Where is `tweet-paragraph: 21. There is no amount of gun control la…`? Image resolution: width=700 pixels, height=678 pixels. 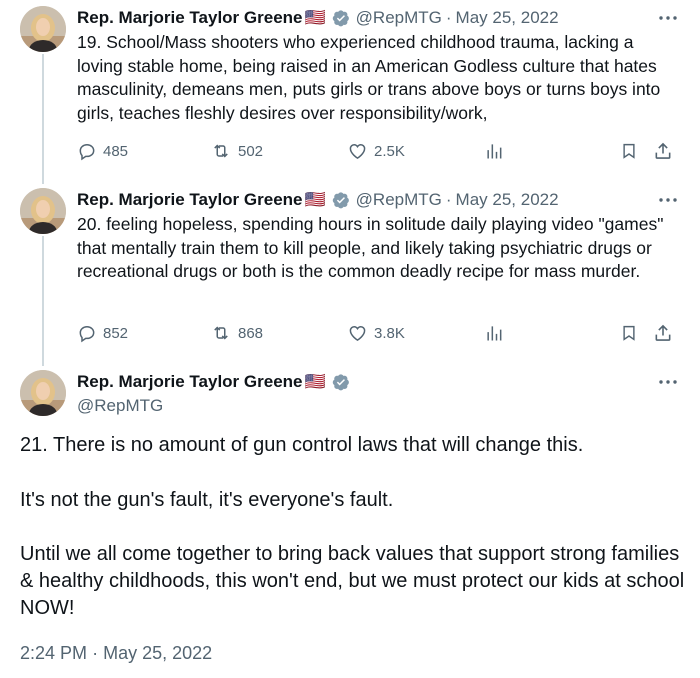
tweet-paragraph: 21. There is no amount of gun control la… is located at coordinates (302, 445).